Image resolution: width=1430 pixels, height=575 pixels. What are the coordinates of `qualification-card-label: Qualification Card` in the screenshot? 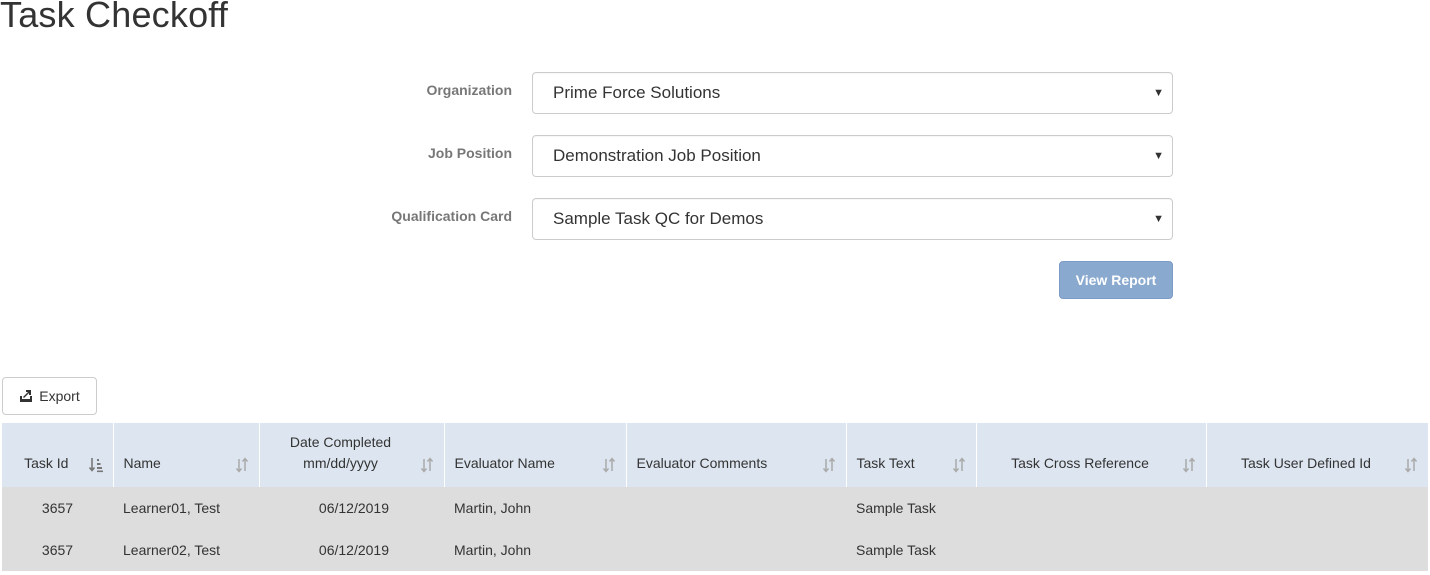 It's located at (451, 216).